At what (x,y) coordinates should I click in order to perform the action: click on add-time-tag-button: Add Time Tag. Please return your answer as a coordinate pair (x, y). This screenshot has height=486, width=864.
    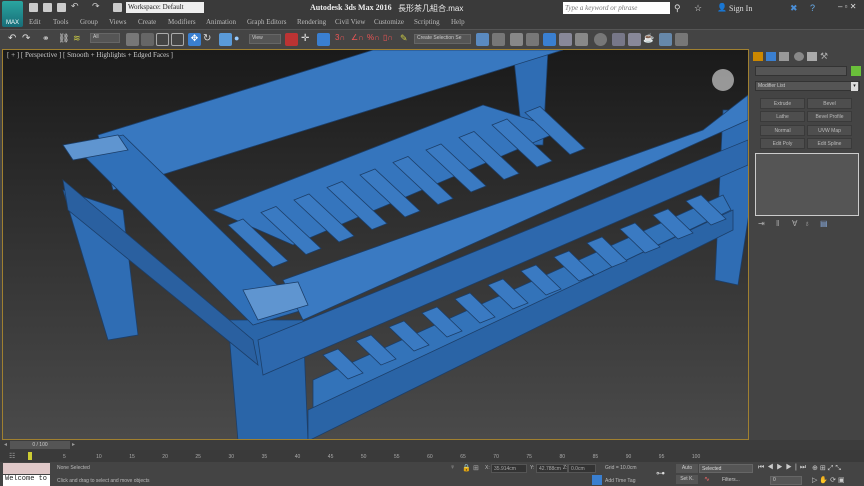
    Looking at the image, I should click on (620, 481).